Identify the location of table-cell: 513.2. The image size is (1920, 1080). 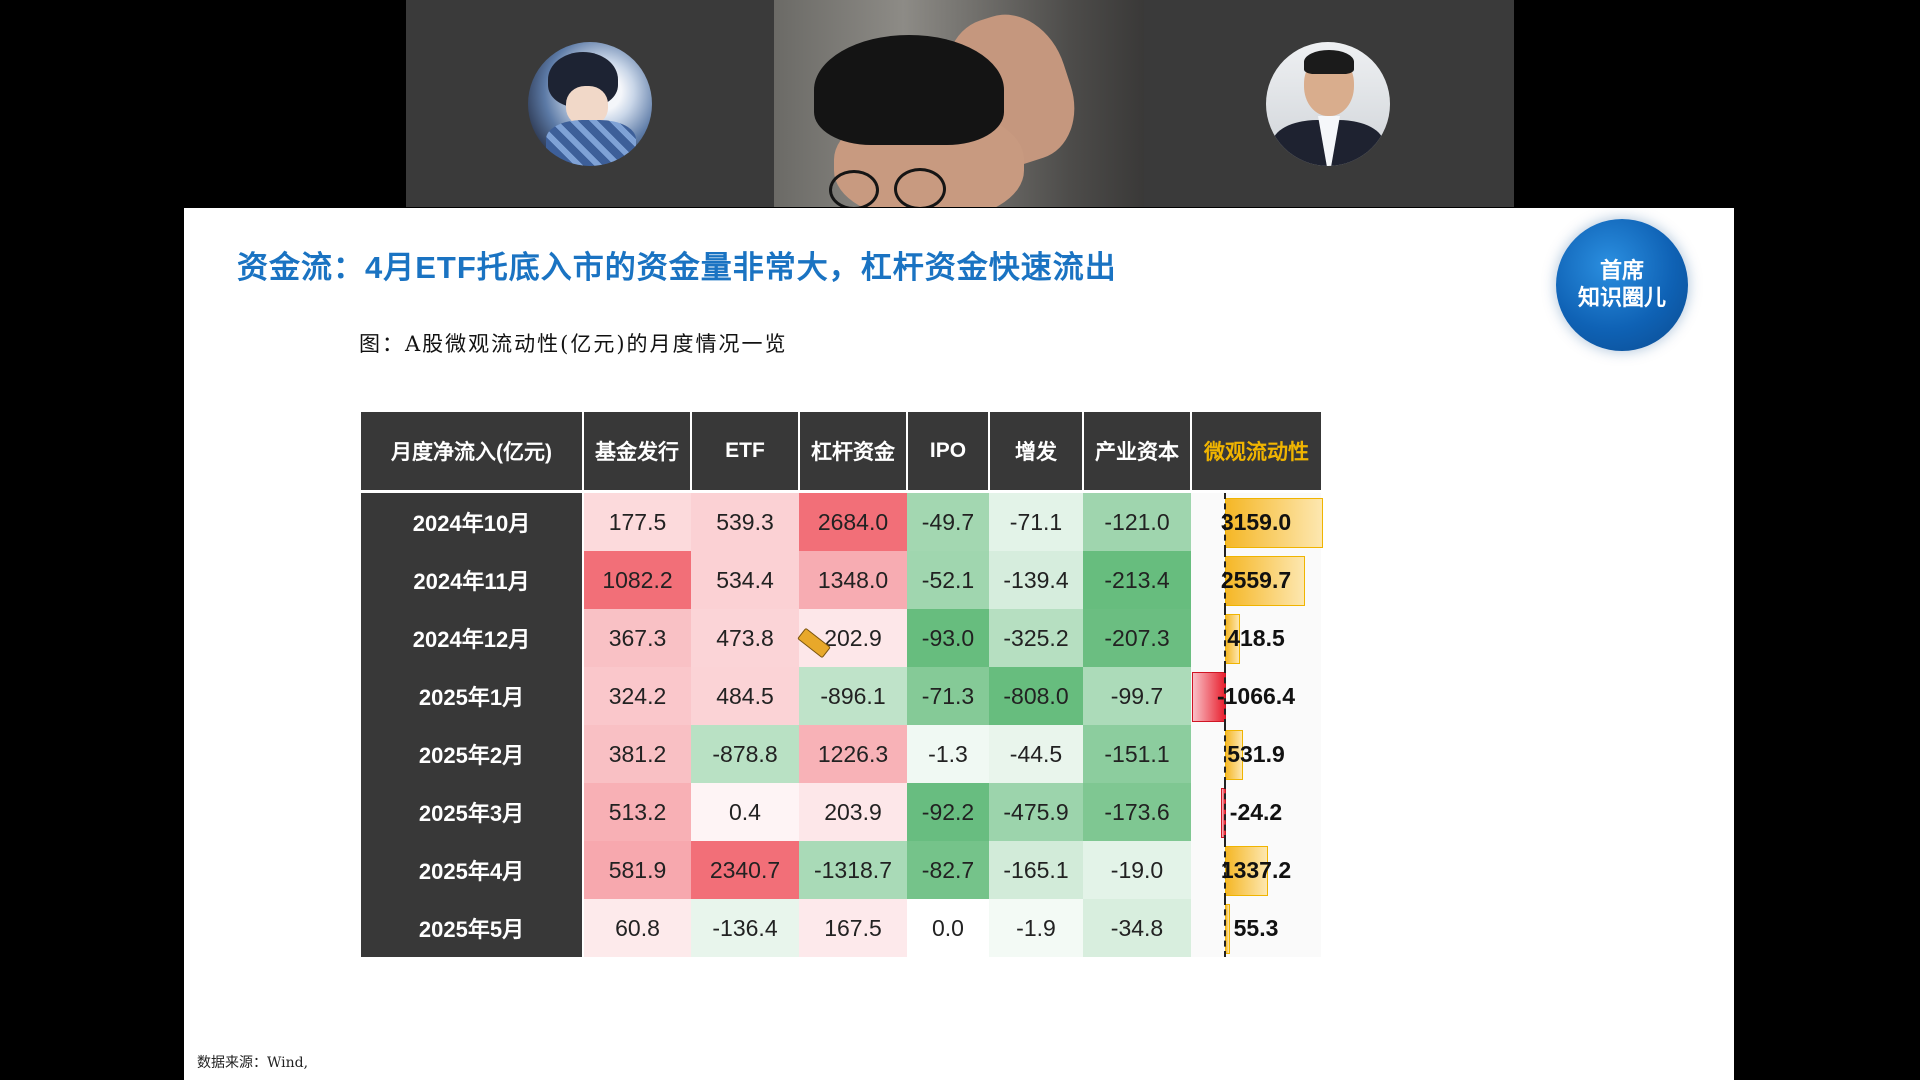
(637, 812).